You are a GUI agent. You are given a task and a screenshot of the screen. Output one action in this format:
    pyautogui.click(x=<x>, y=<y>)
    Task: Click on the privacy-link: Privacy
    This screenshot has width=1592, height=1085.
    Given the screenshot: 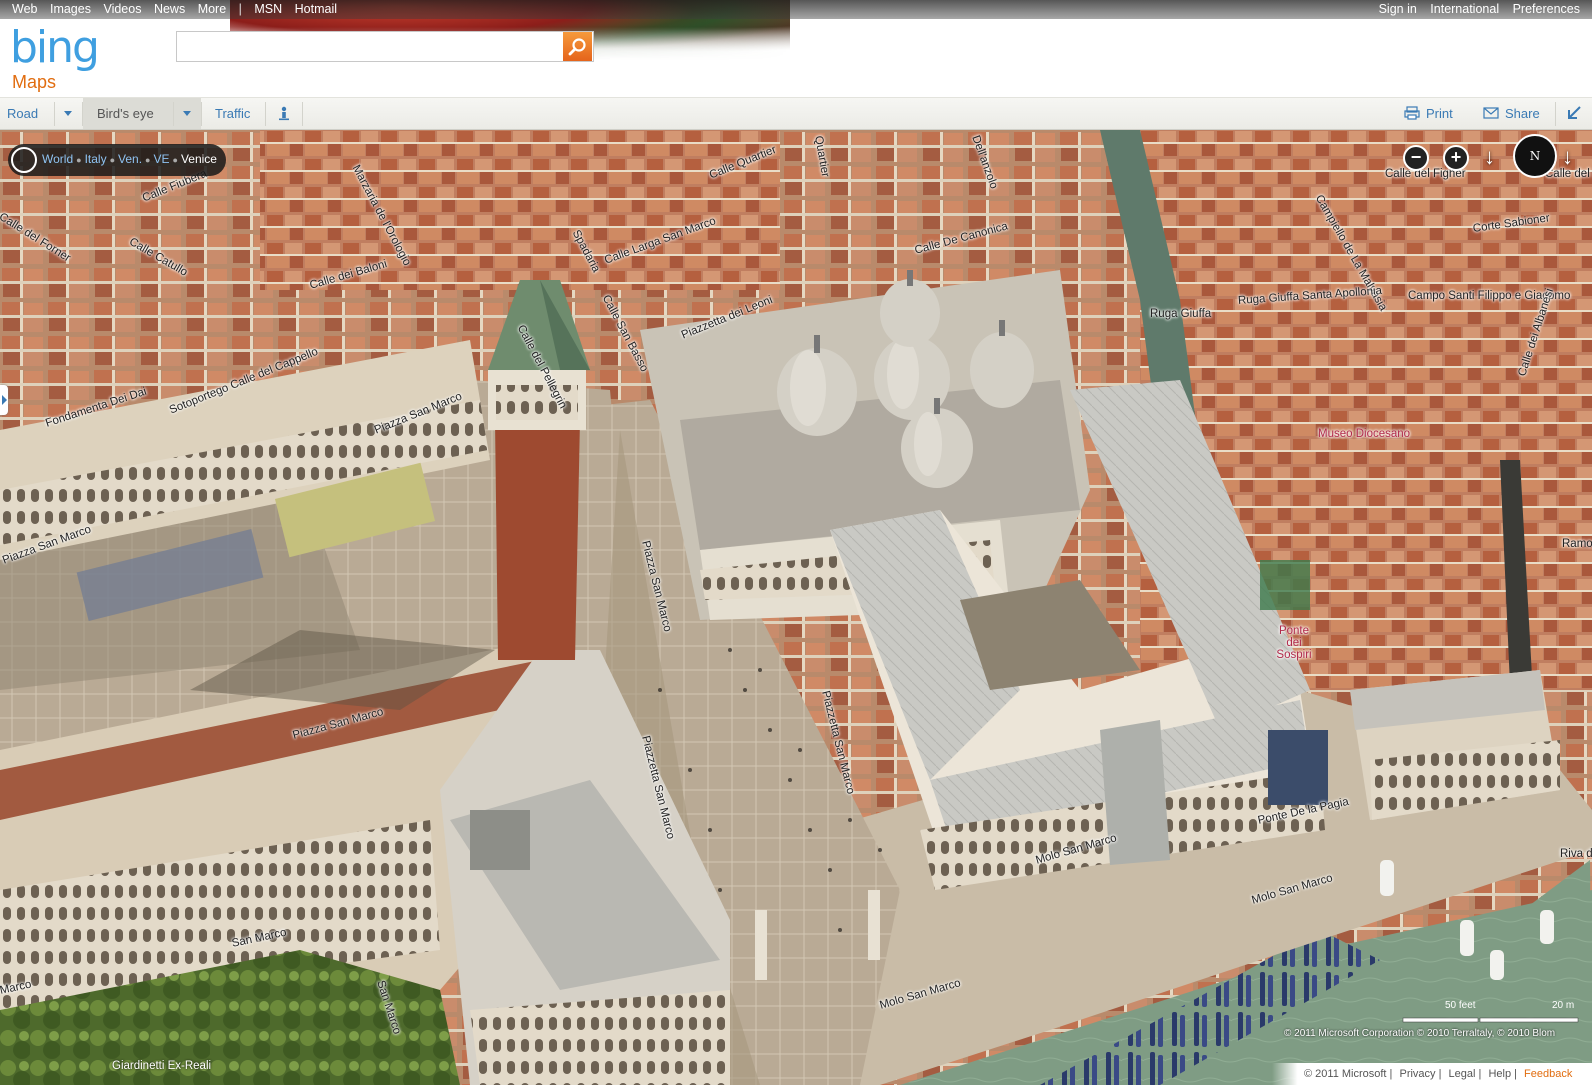 What is the action you would take?
    pyautogui.click(x=1417, y=1074)
    